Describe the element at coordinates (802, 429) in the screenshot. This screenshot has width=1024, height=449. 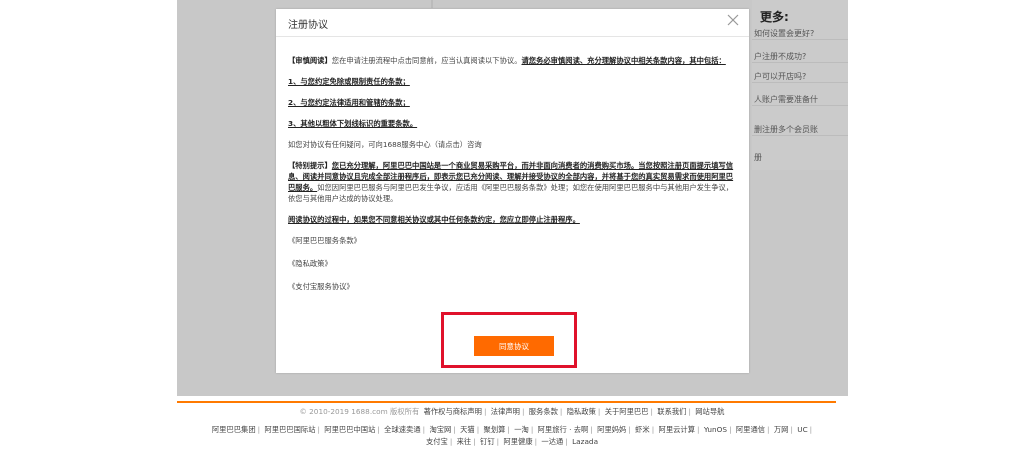
I see `footer-link: UC` at that location.